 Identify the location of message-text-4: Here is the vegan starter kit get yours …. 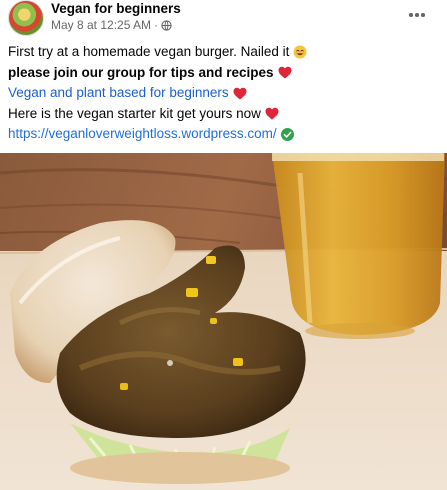
(134, 113).